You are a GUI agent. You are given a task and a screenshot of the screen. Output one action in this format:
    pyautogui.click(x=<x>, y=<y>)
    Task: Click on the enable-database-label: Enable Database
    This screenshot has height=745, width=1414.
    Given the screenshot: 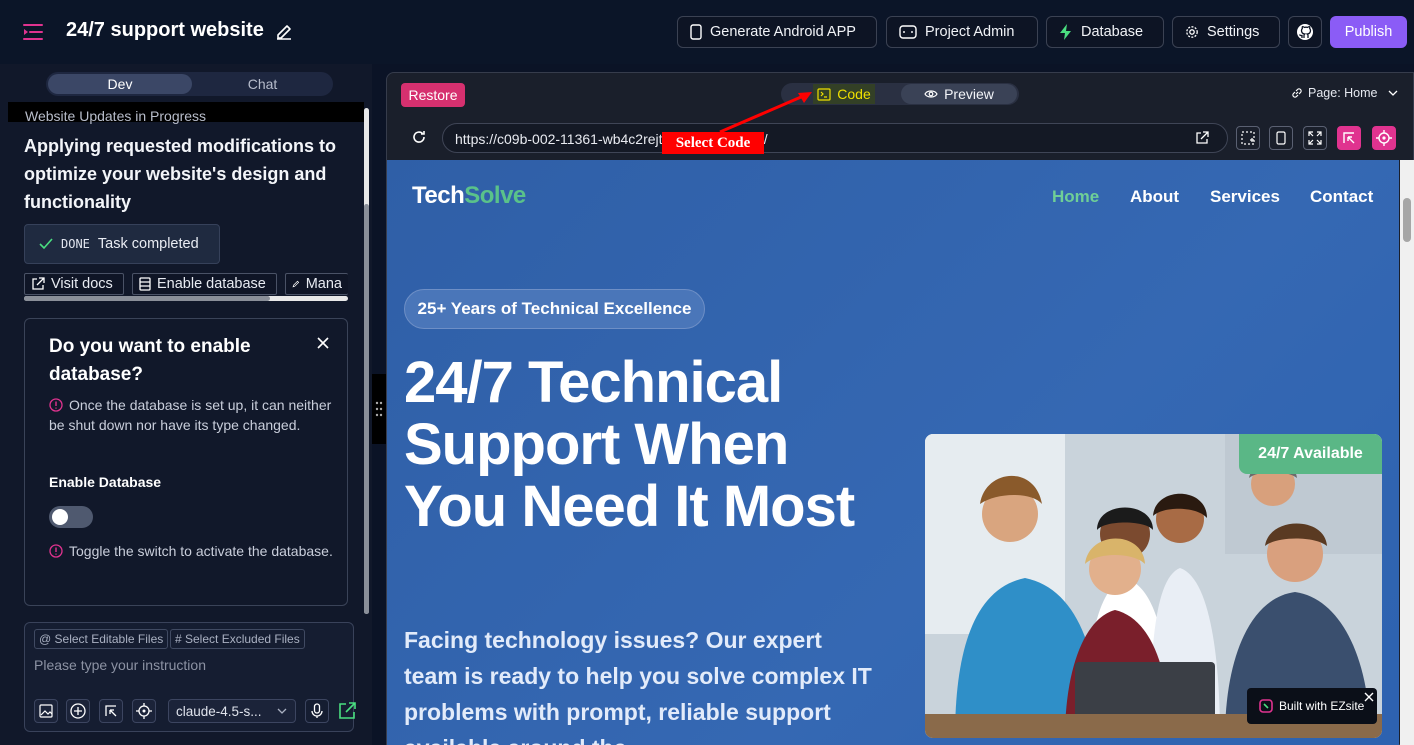 What is the action you would take?
    pyautogui.click(x=105, y=482)
    